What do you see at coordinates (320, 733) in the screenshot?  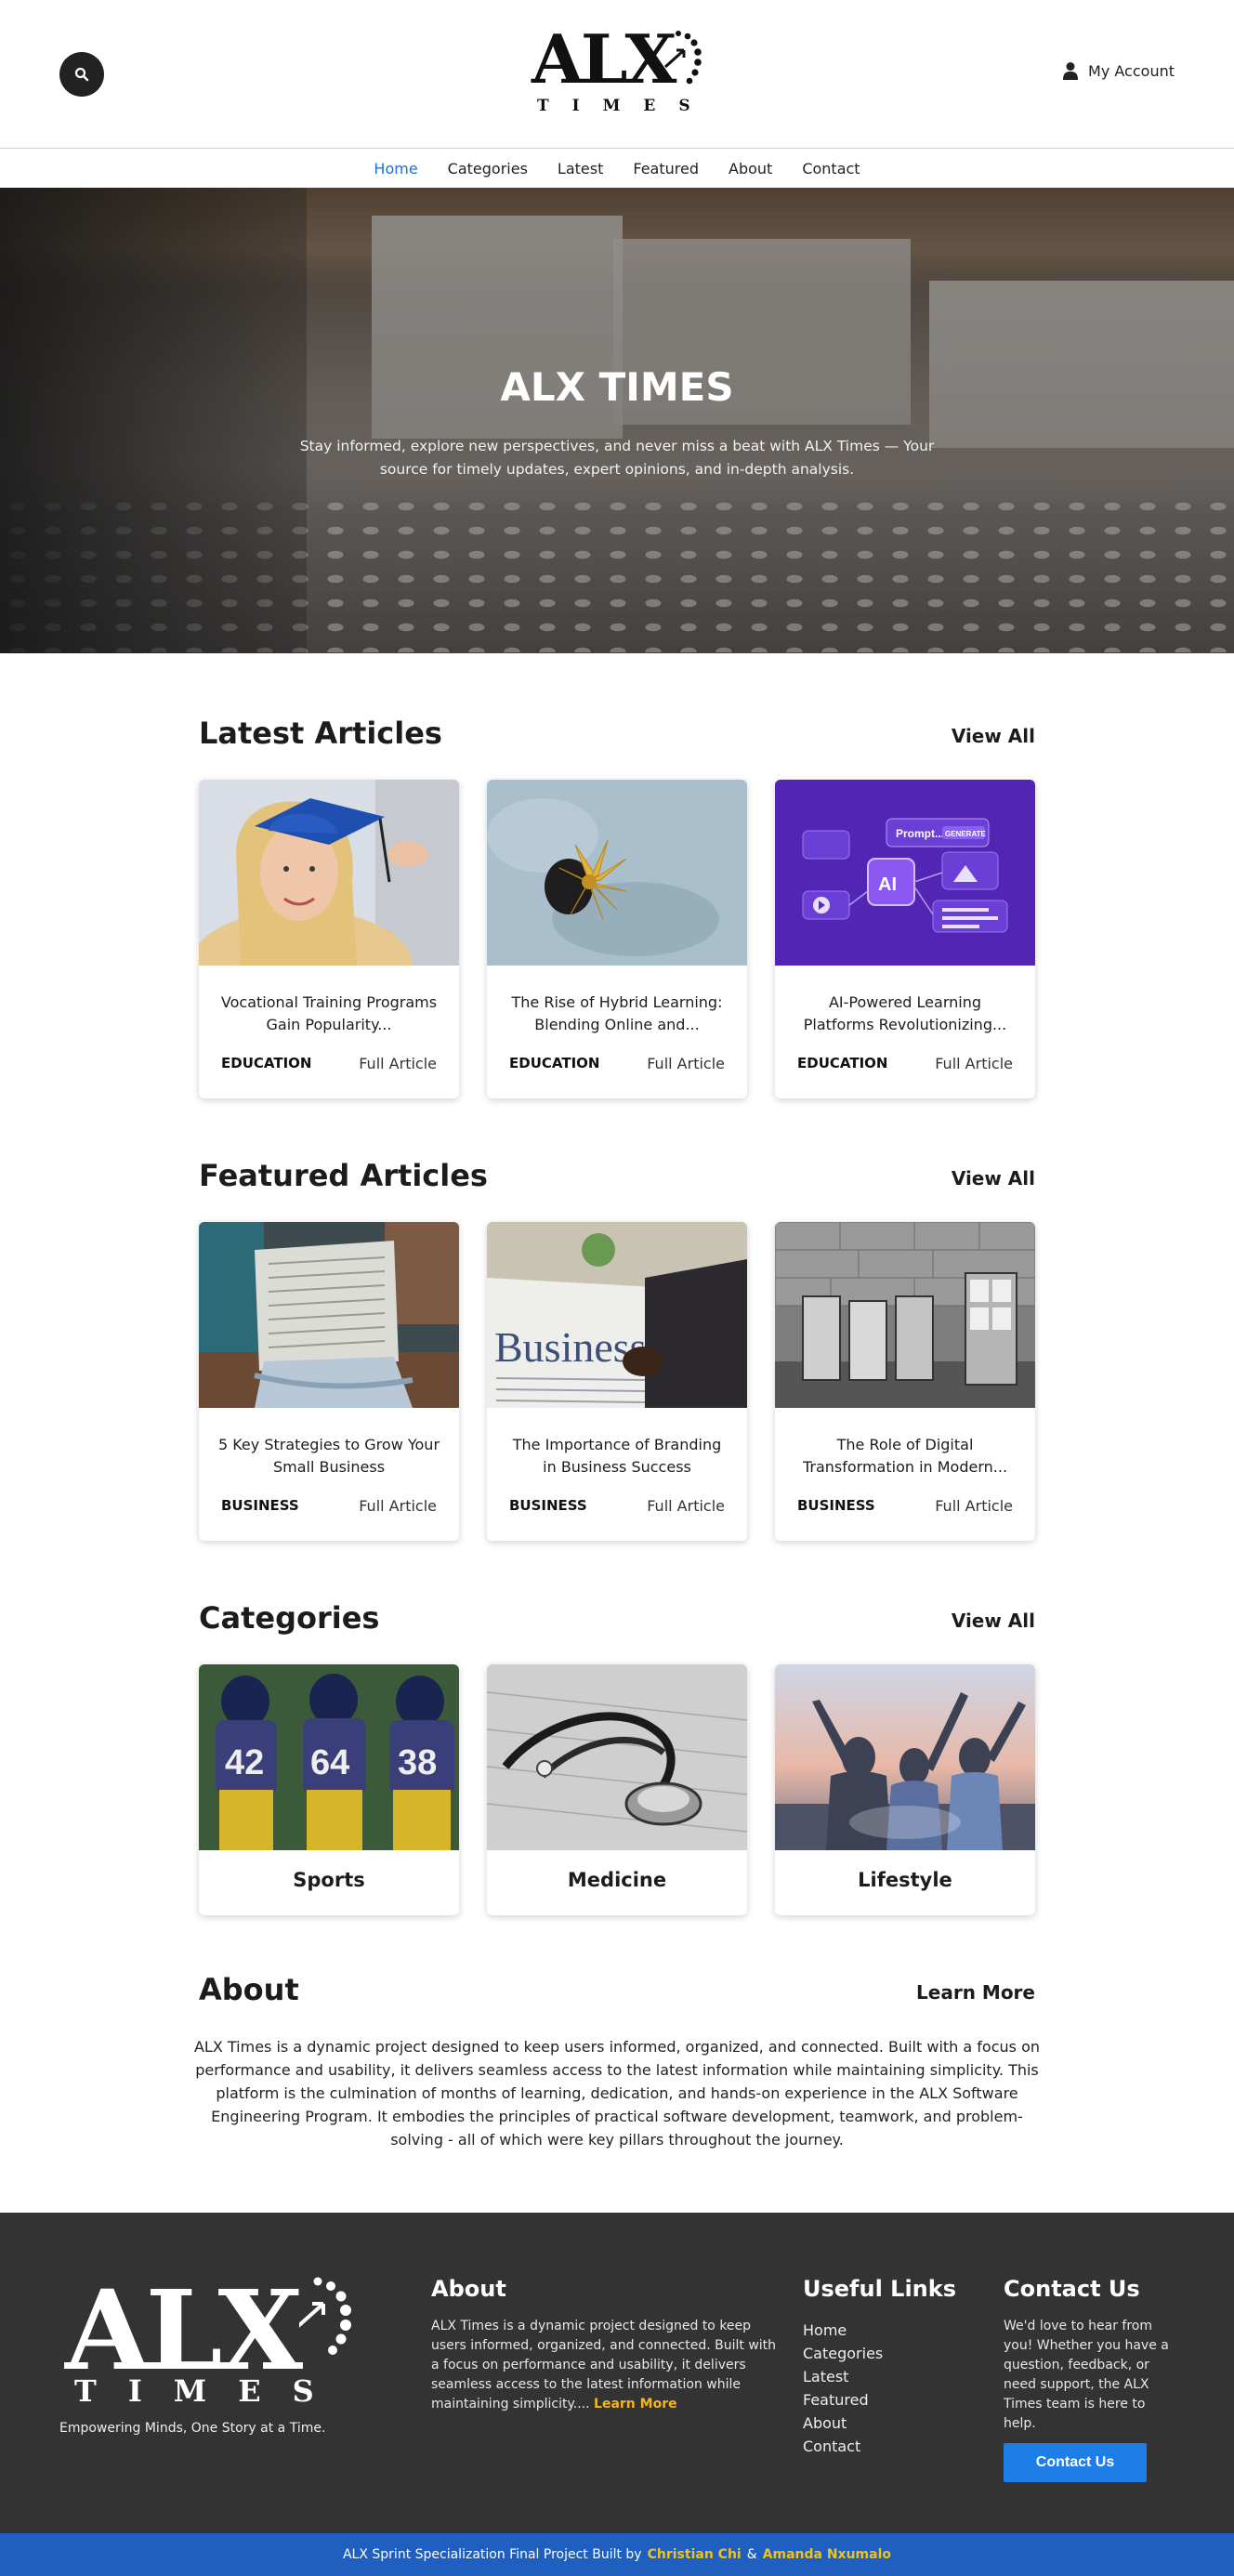 I see `latest-articles-title: Latest Articles` at bounding box center [320, 733].